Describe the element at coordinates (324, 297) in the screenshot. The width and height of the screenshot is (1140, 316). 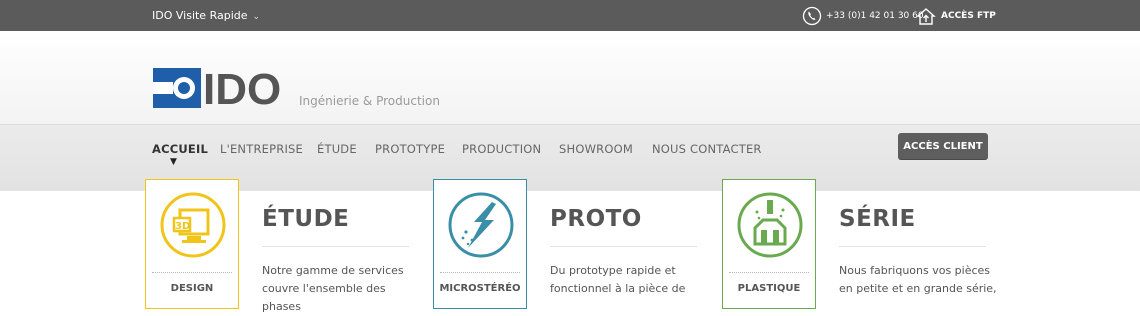
I see `feature-text-line: couvre l'ensemble des phases` at that location.